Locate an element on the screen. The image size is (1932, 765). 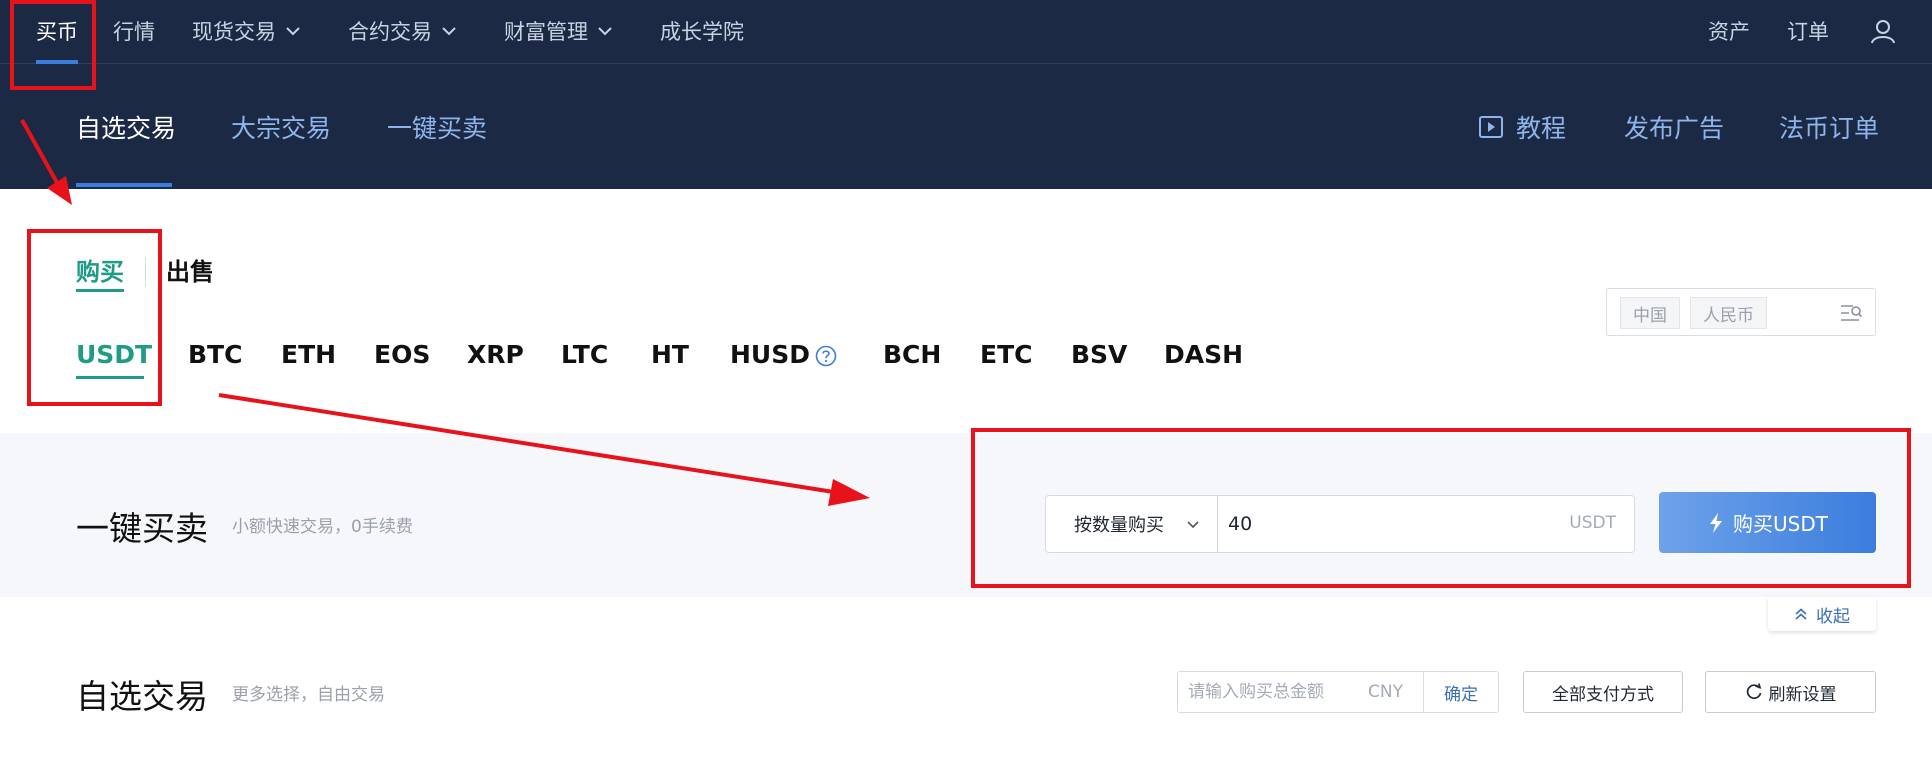
tab-one-click-trade: 一键买卖 is located at coordinates (437, 126).